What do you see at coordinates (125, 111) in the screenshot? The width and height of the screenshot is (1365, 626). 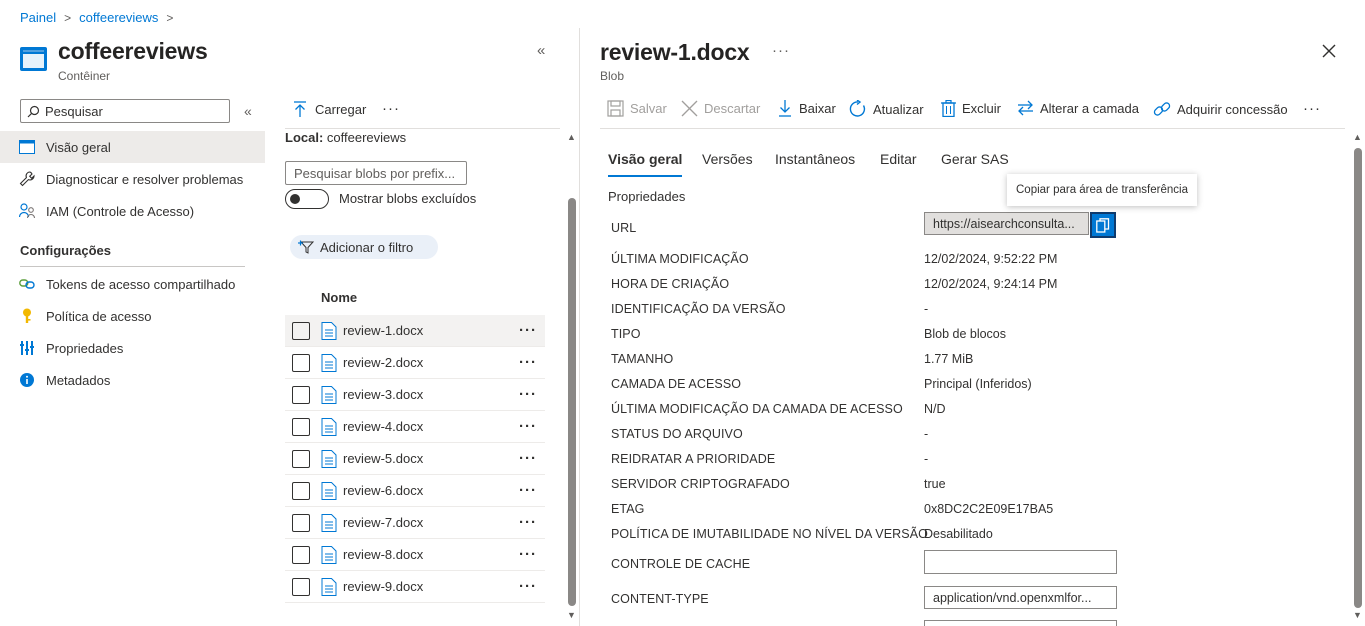 I see `search-input: Pesquisar` at bounding box center [125, 111].